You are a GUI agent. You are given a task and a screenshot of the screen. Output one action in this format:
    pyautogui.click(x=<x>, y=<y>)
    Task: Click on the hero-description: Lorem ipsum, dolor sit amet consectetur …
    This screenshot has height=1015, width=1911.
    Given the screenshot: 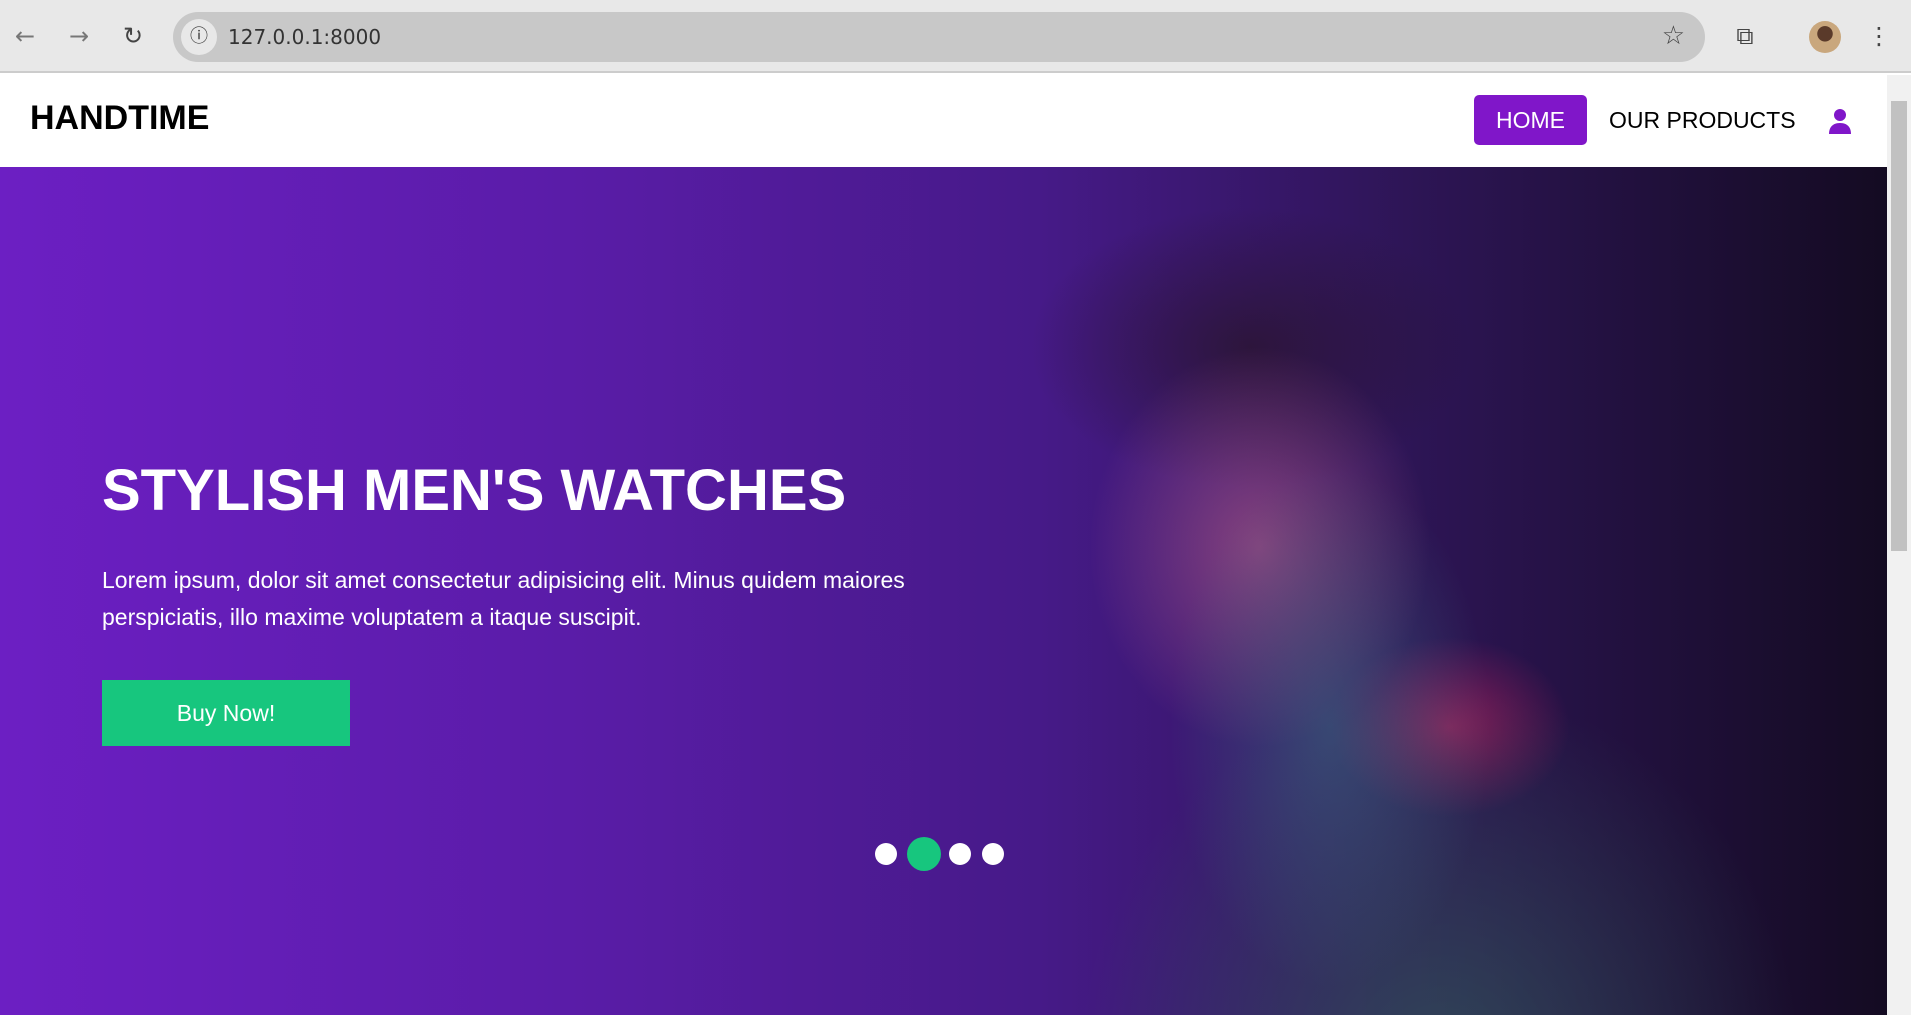 What is the action you would take?
    pyautogui.click(x=503, y=598)
    